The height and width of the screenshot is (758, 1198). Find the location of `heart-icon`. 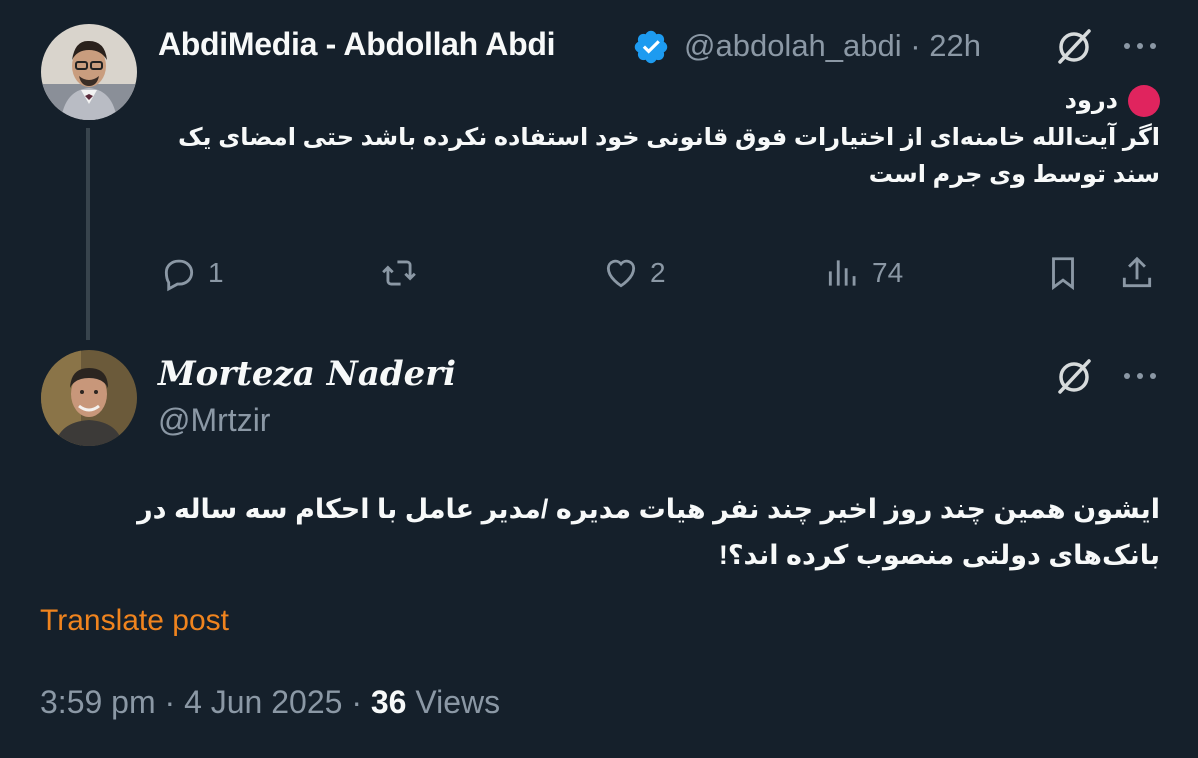

heart-icon is located at coordinates (621, 273).